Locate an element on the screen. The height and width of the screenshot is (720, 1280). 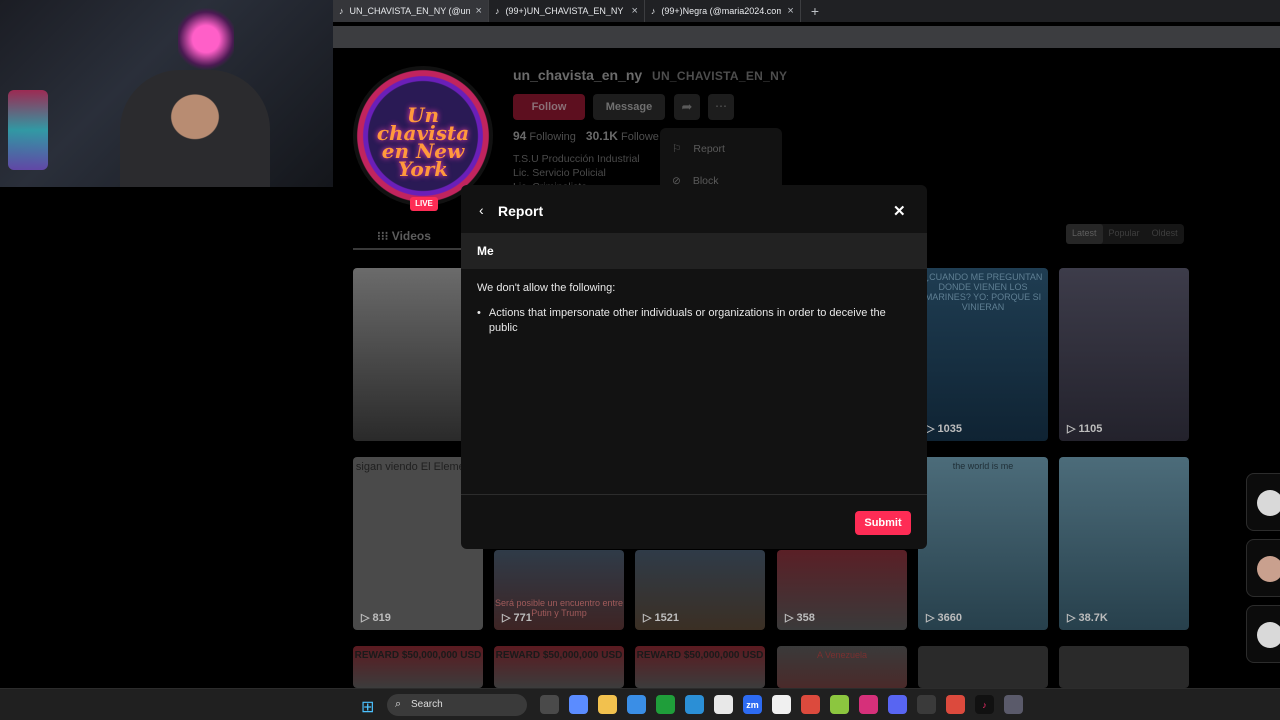
sort-latest: Latest is located at coordinates (1084, 234).